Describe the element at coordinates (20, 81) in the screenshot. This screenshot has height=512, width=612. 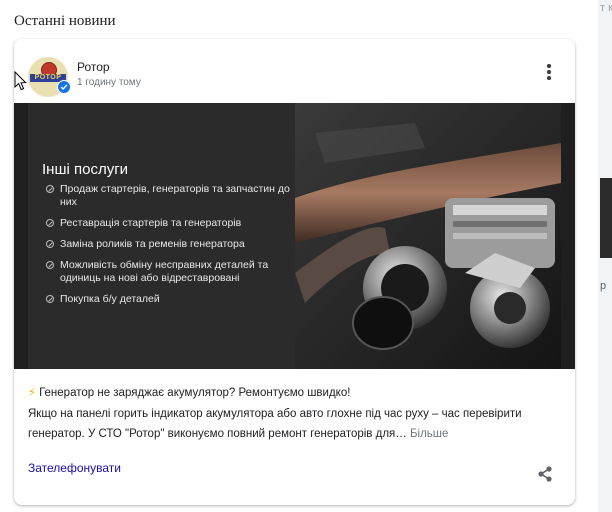
I see `mouse-cursor-icon` at that location.